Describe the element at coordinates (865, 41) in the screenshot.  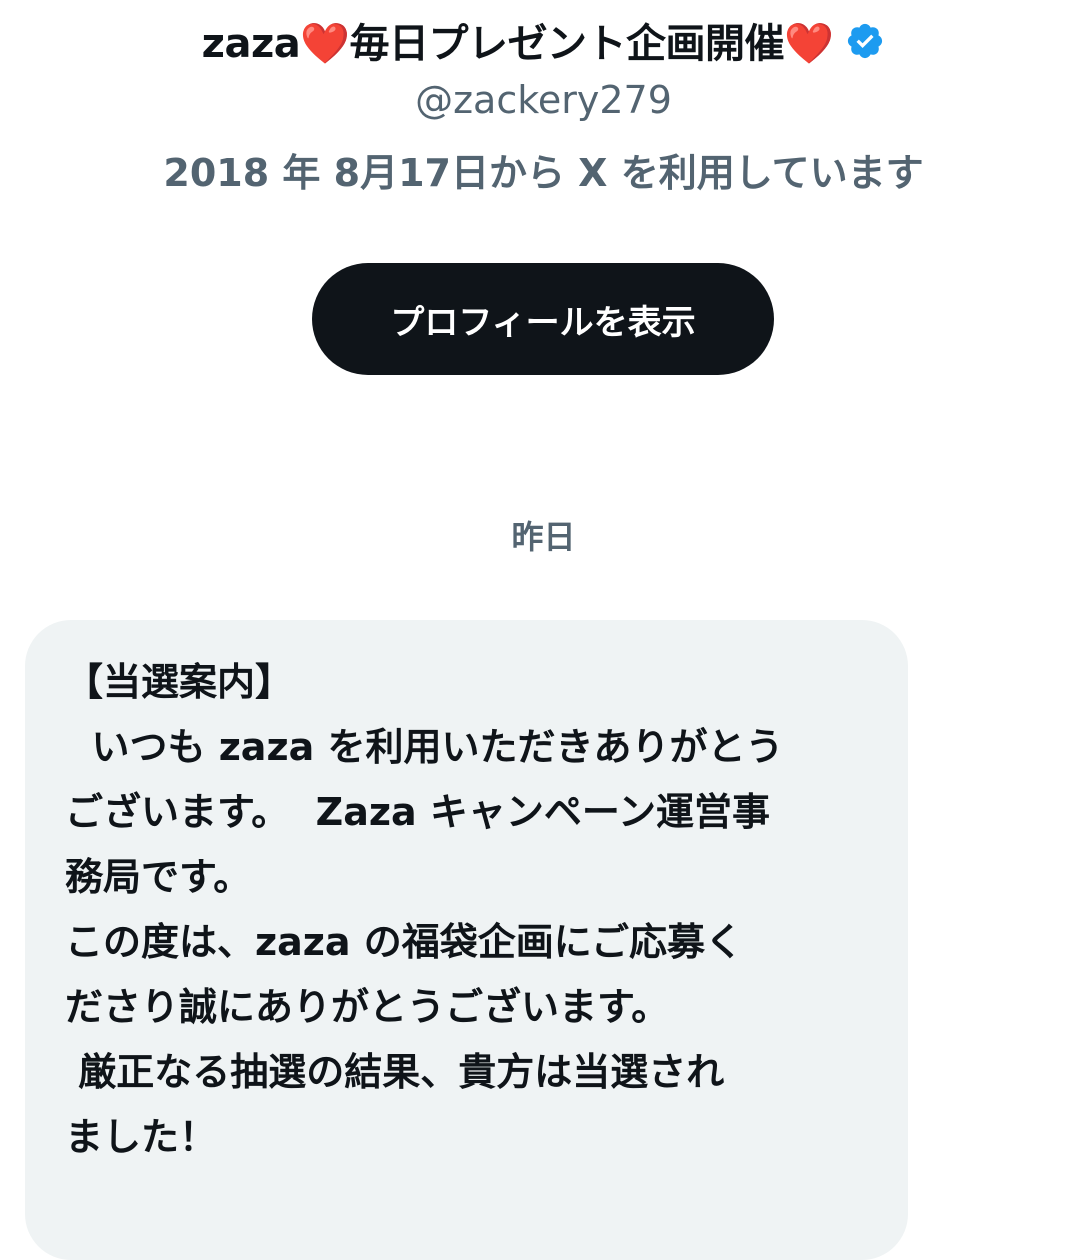
I see `verified-badge-icon` at that location.